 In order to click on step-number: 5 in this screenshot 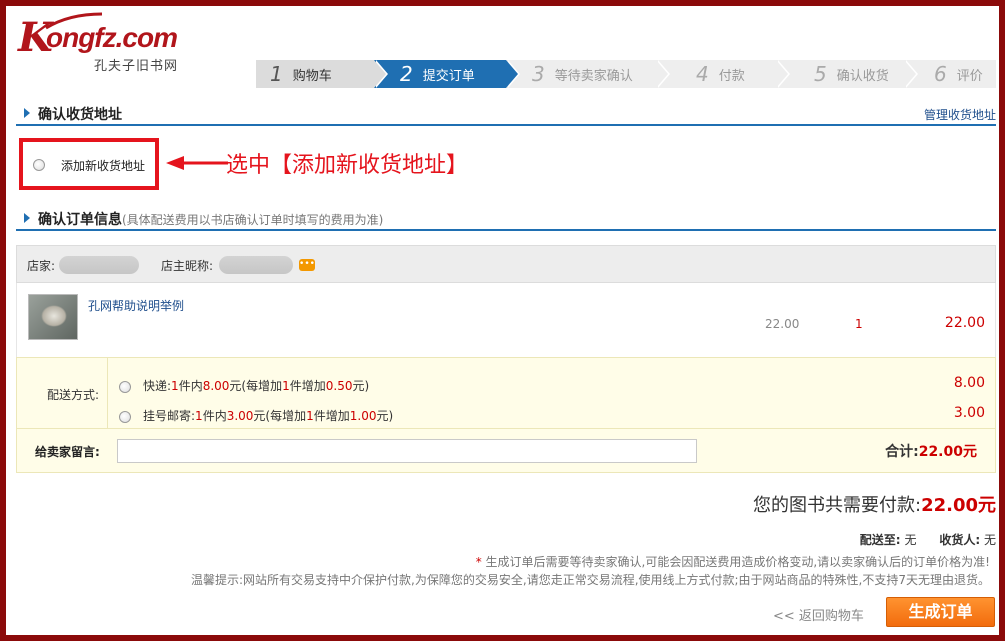, I will do `click(820, 74)`.